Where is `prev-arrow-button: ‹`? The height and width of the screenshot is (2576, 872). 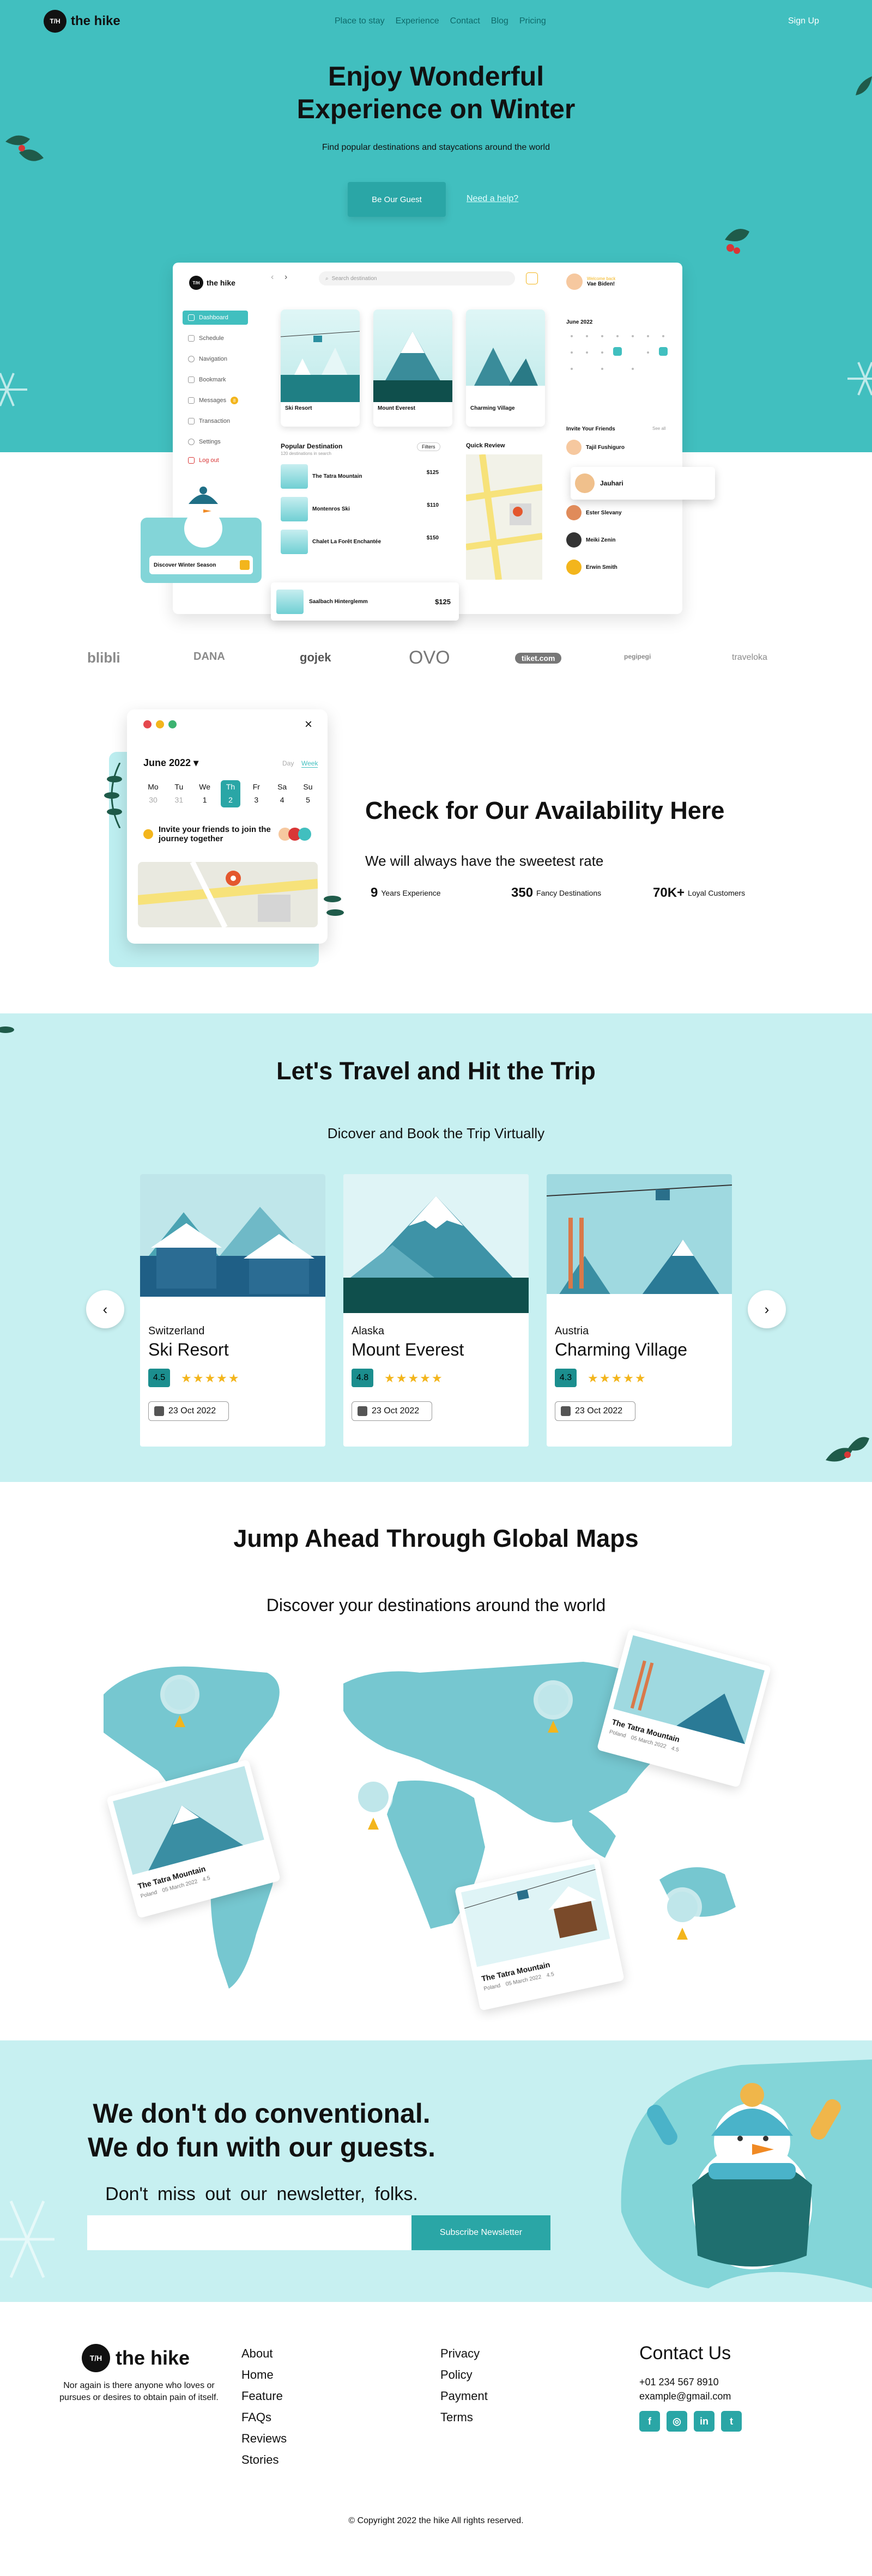 prev-arrow-button: ‹ is located at coordinates (105, 1309).